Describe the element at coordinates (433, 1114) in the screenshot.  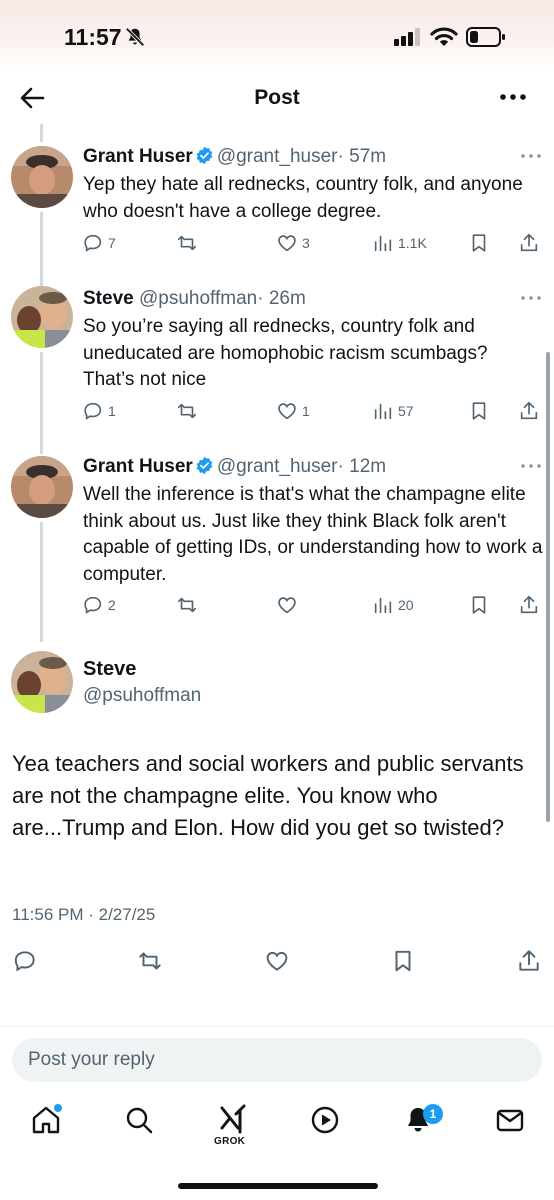
I see `notification-badge: 1` at that location.